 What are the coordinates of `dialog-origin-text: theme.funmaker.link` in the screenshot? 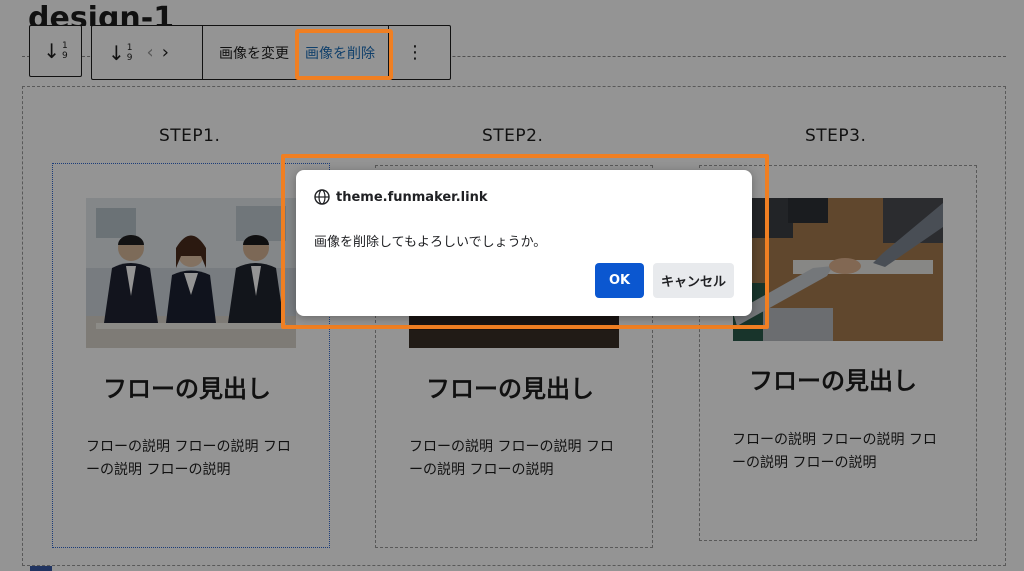 It's located at (412, 197).